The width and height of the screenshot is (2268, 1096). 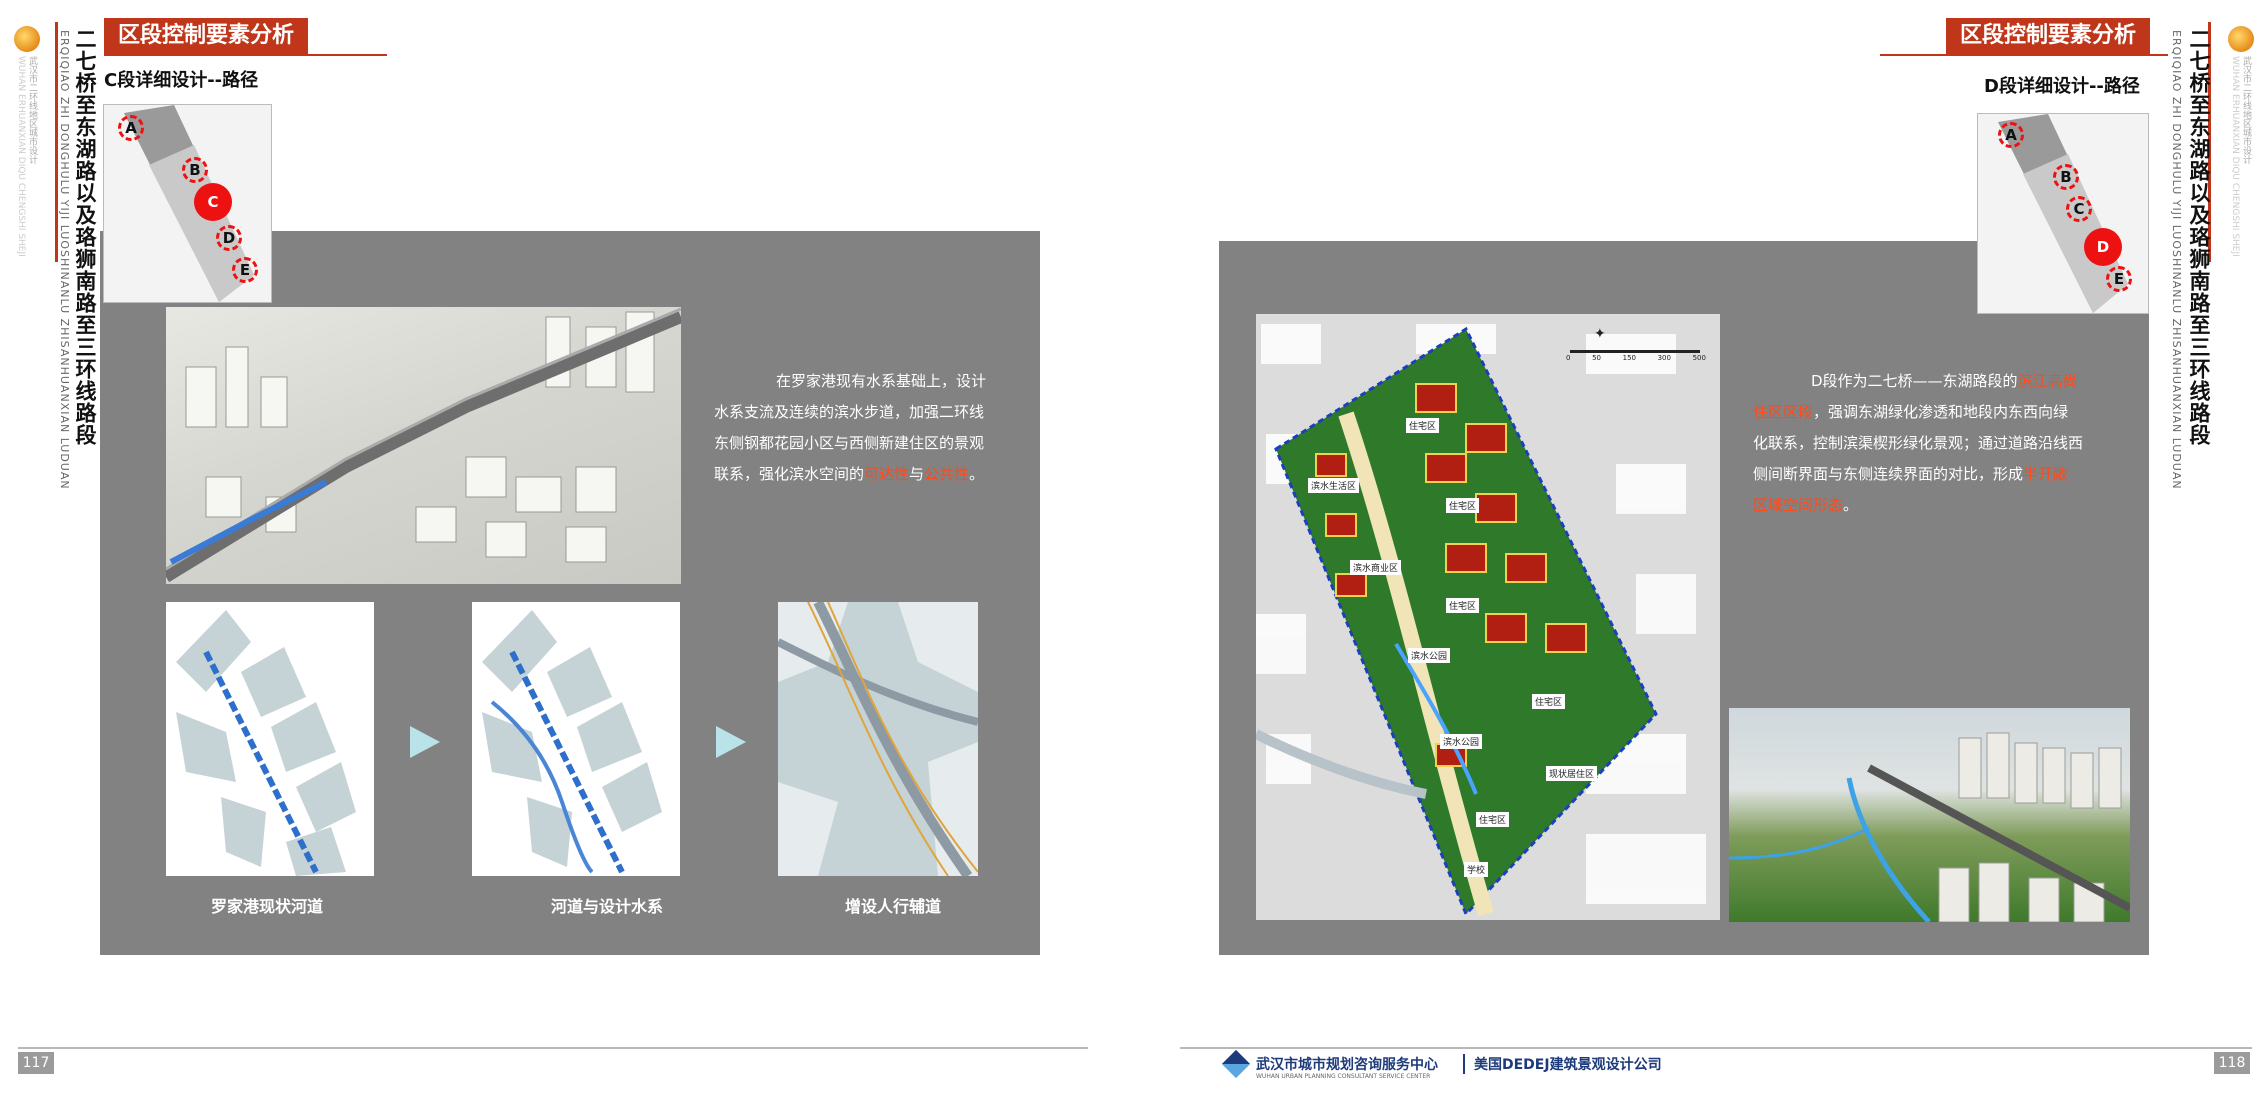 What do you see at coordinates (1423, 425) in the screenshot?
I see `plan-label-residential-1: 住宅区` at bounding box center [1423, 425].